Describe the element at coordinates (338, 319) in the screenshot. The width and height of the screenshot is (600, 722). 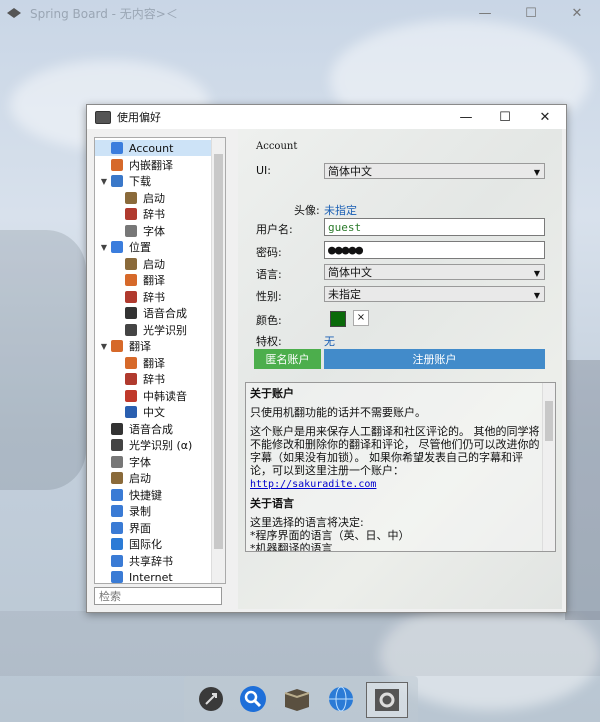
I see `color-swatch` at that location.